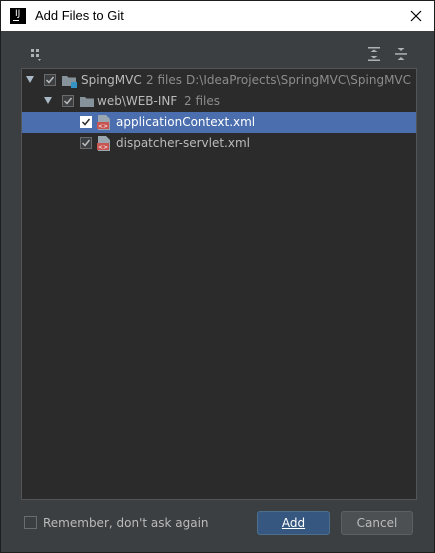 The width and height of the screenshot is (435, 553). I want to click on intellij-app-icon: IJ, so click(18, 16).